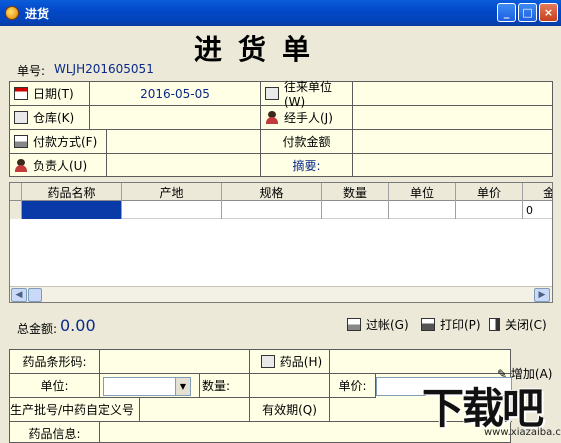 Image resolution: width=561 pixels, height=443 pixels. I want to click on table-cell-amount: 0, so click(537, 210).